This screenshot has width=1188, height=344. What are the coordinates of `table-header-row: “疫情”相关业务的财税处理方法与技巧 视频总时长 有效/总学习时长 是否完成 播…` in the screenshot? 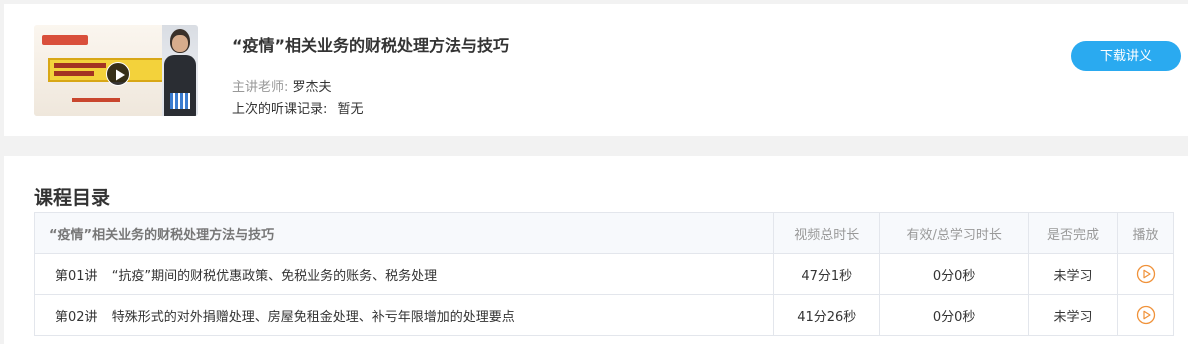 It's located at (603, 233).